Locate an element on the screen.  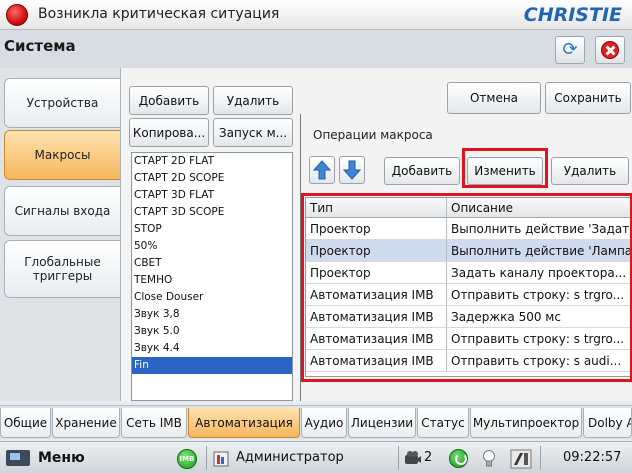
macro-item: Close Douser is located at coordinates (212, 297).